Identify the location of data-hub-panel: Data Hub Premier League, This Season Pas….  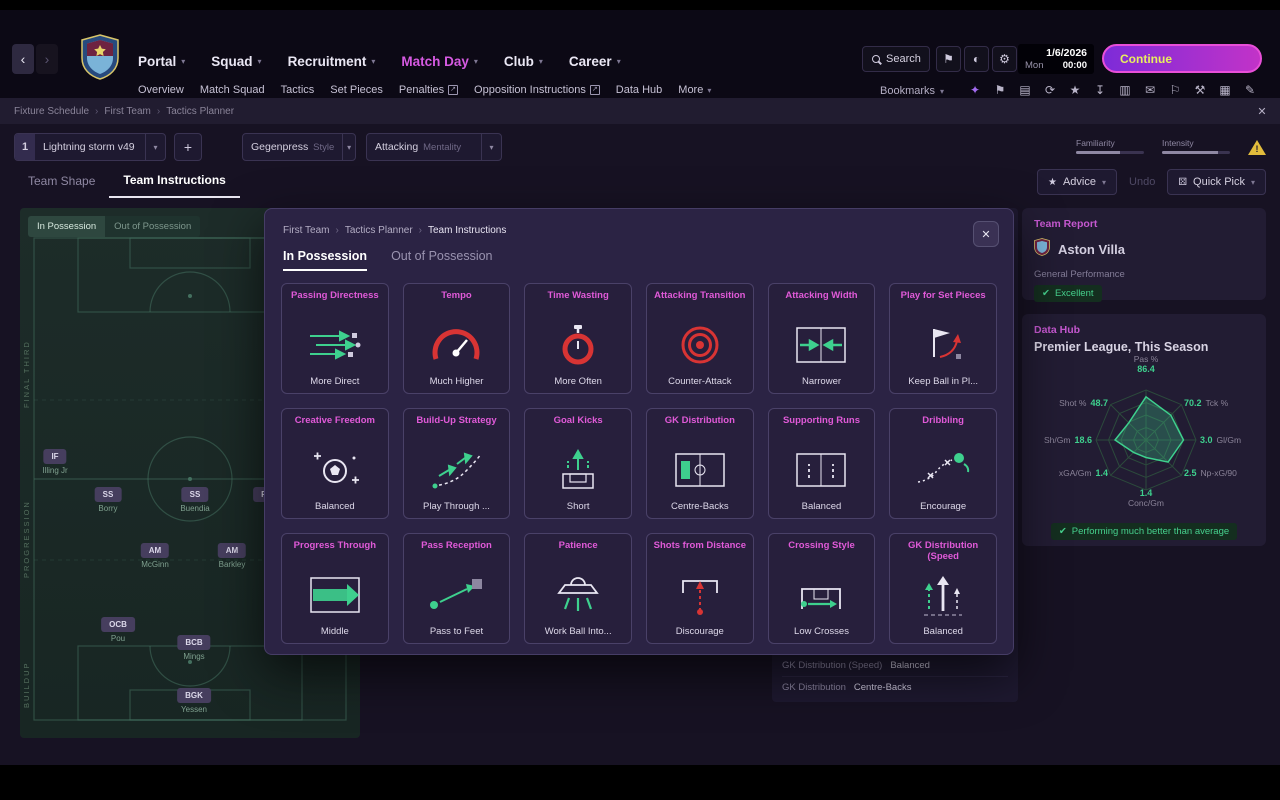
(1144, 430).